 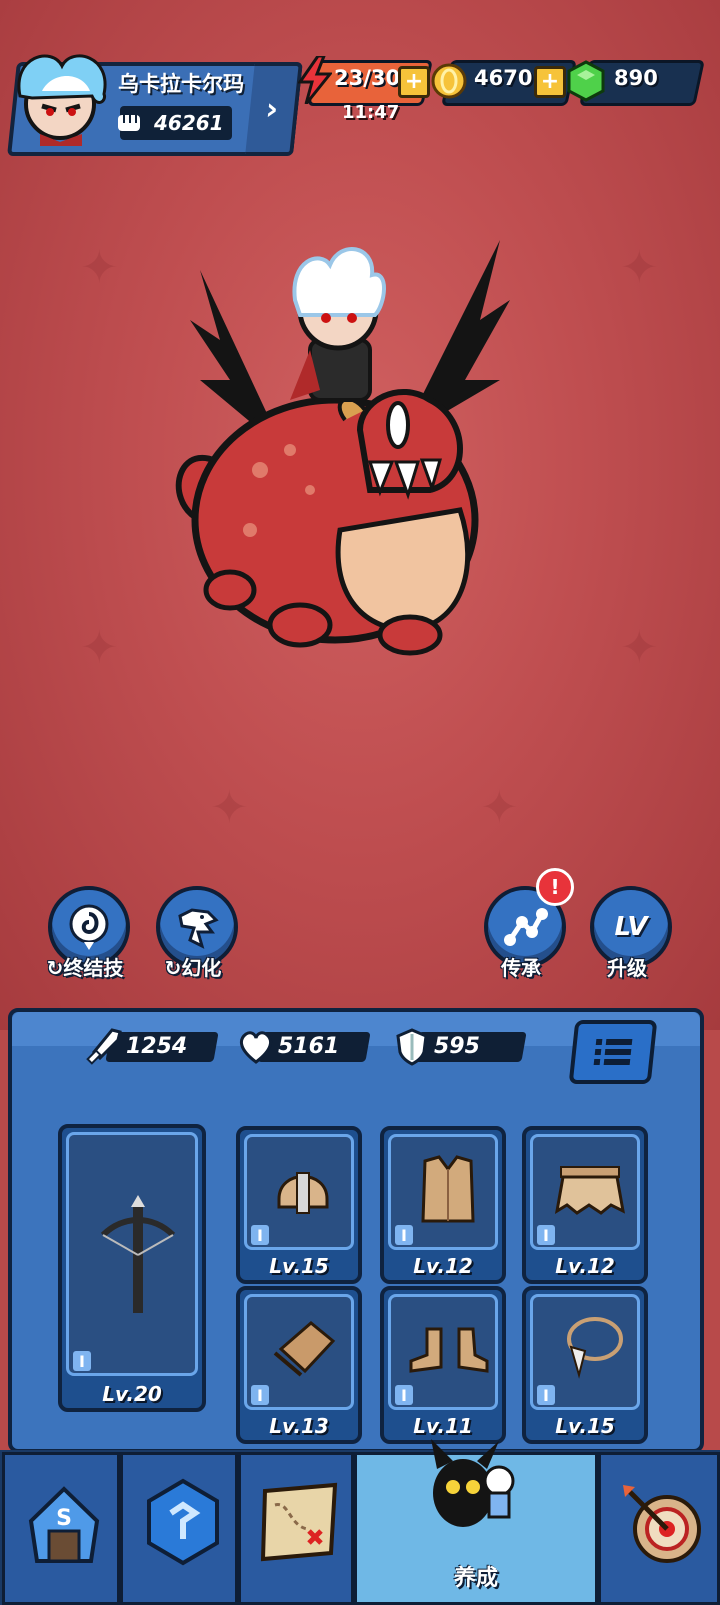 I want to click on belt-level: Lv.12, so click(x=585, y=1266).